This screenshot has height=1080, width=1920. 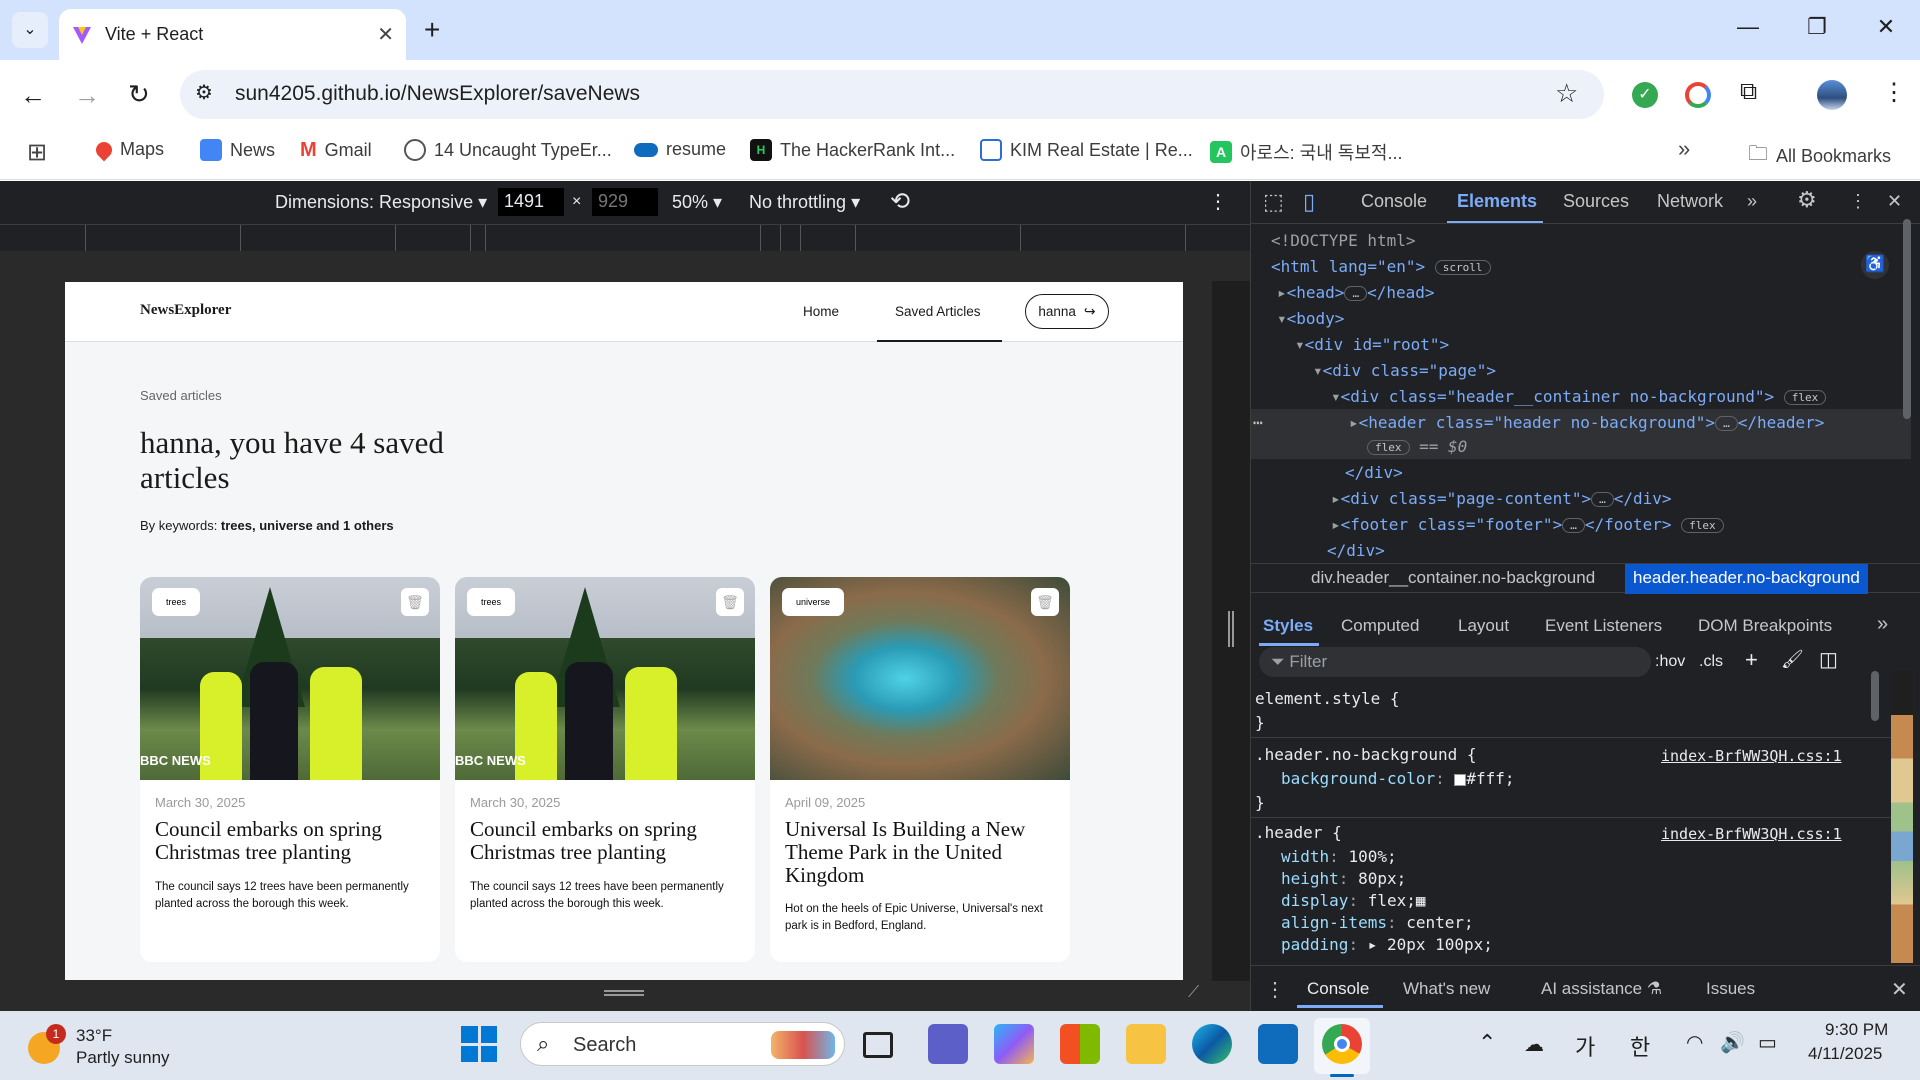 What do you see at coordinates (1455, 662) in the screenshot?
I see `styles-filter-input: ⏷ Filter` at bounding box center [1455, 662].